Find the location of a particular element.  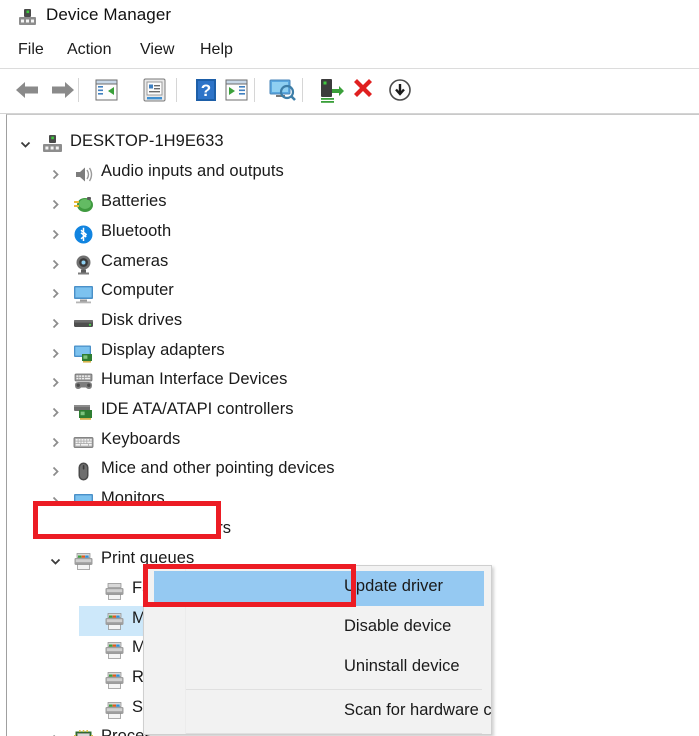

tree-row-ide-ata-atapi-controllers: IDE ATA/ATAPI controllers is located at coordinates (353, 412).